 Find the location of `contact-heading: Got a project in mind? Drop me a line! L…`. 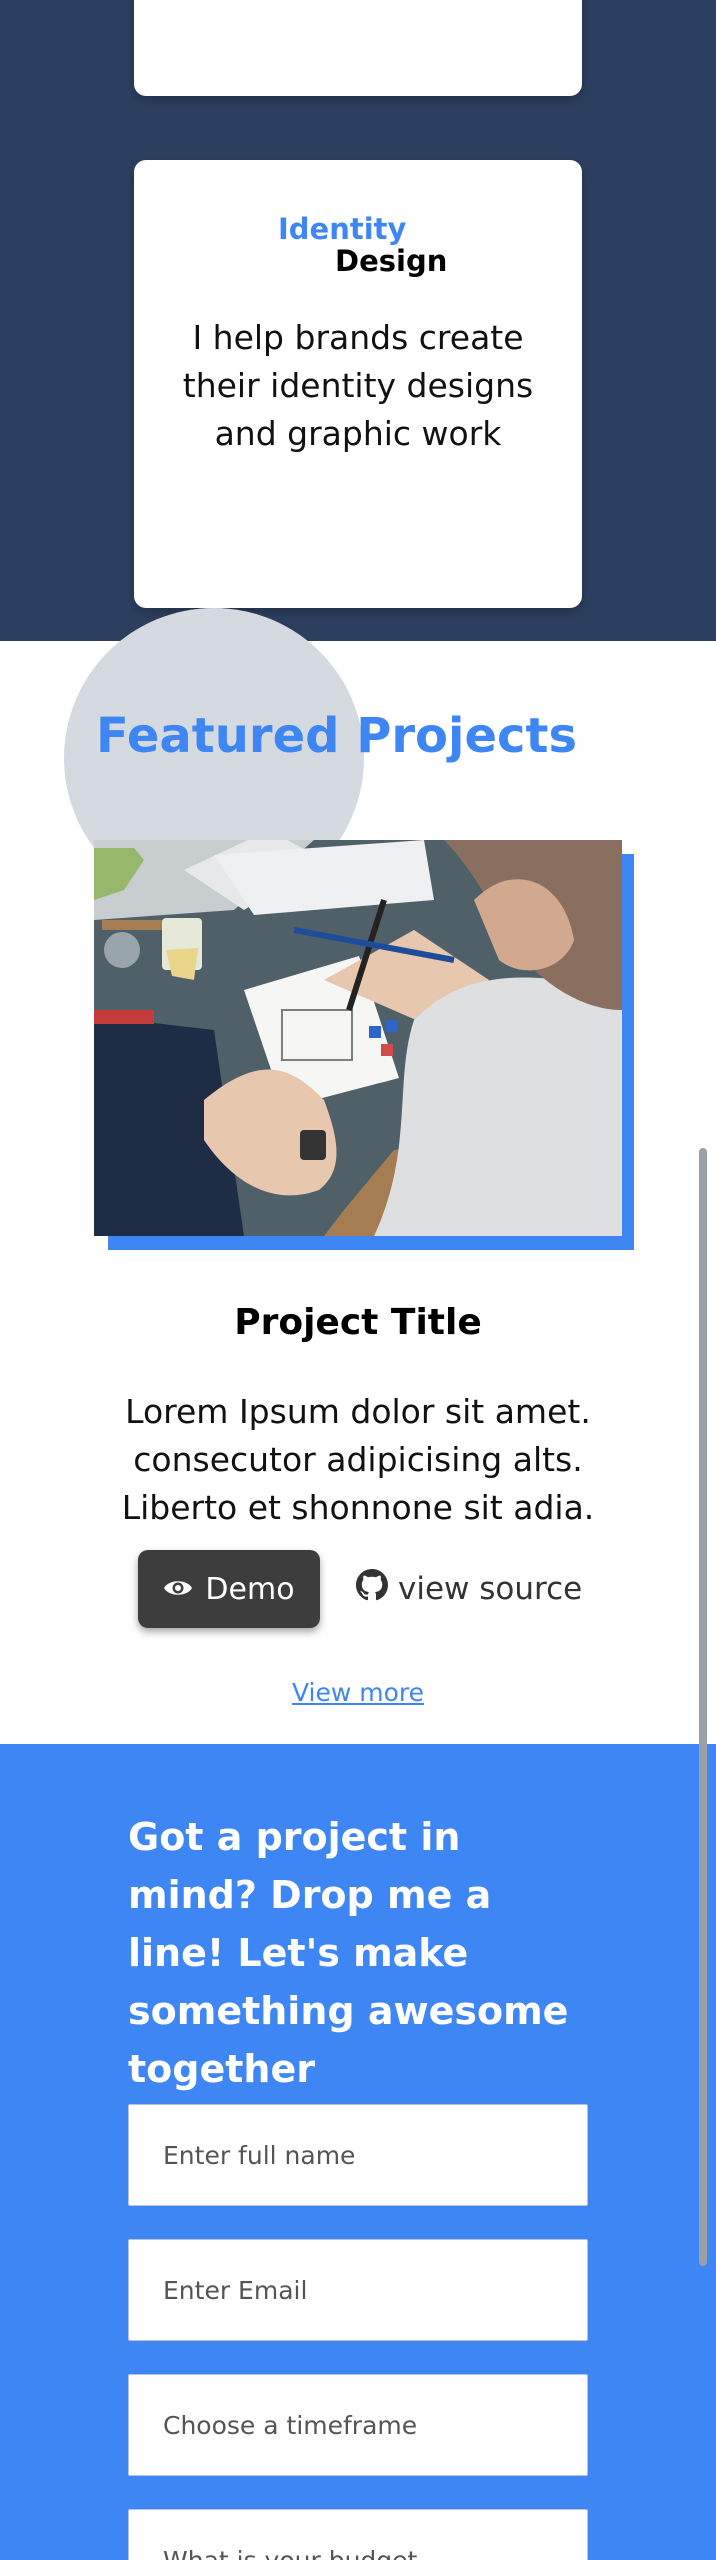

contact-heading: Got a project in mind? Drop me a line! L… is located at coordinates (348, 1953).